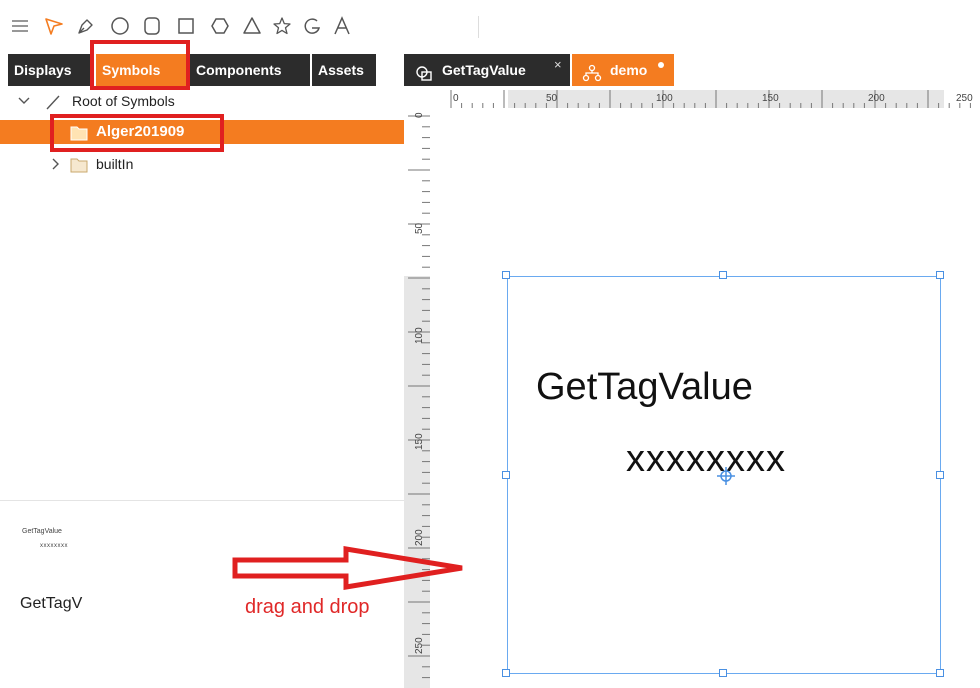 The image size is (980, 688). What do you see at coordinates (53, 101) in the screenshot?
I see `slash-icon` at bounding box center [53, 101].